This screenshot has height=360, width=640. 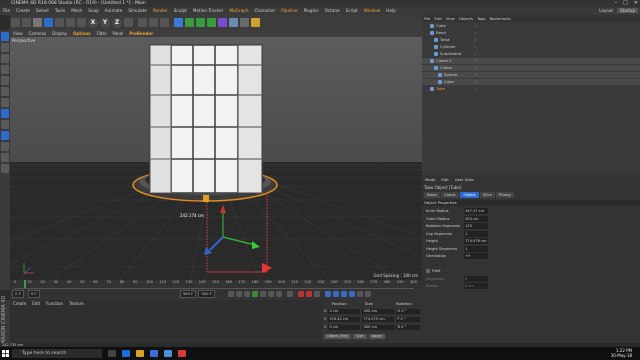 I want to click on layout-dropdown: Startup, so click(x=627, y=10).